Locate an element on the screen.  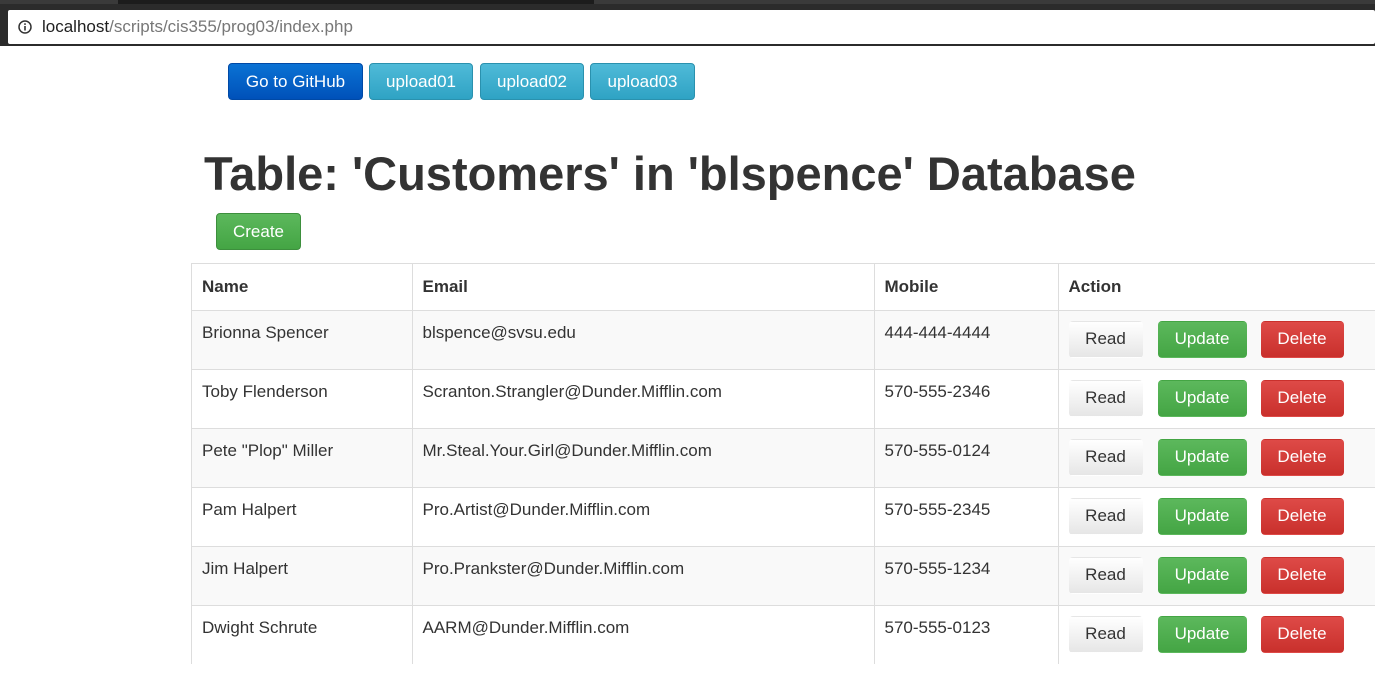
cell-email: Pro.Artist@Dunder.Mifflin.com is located at coordinates (643, 516).